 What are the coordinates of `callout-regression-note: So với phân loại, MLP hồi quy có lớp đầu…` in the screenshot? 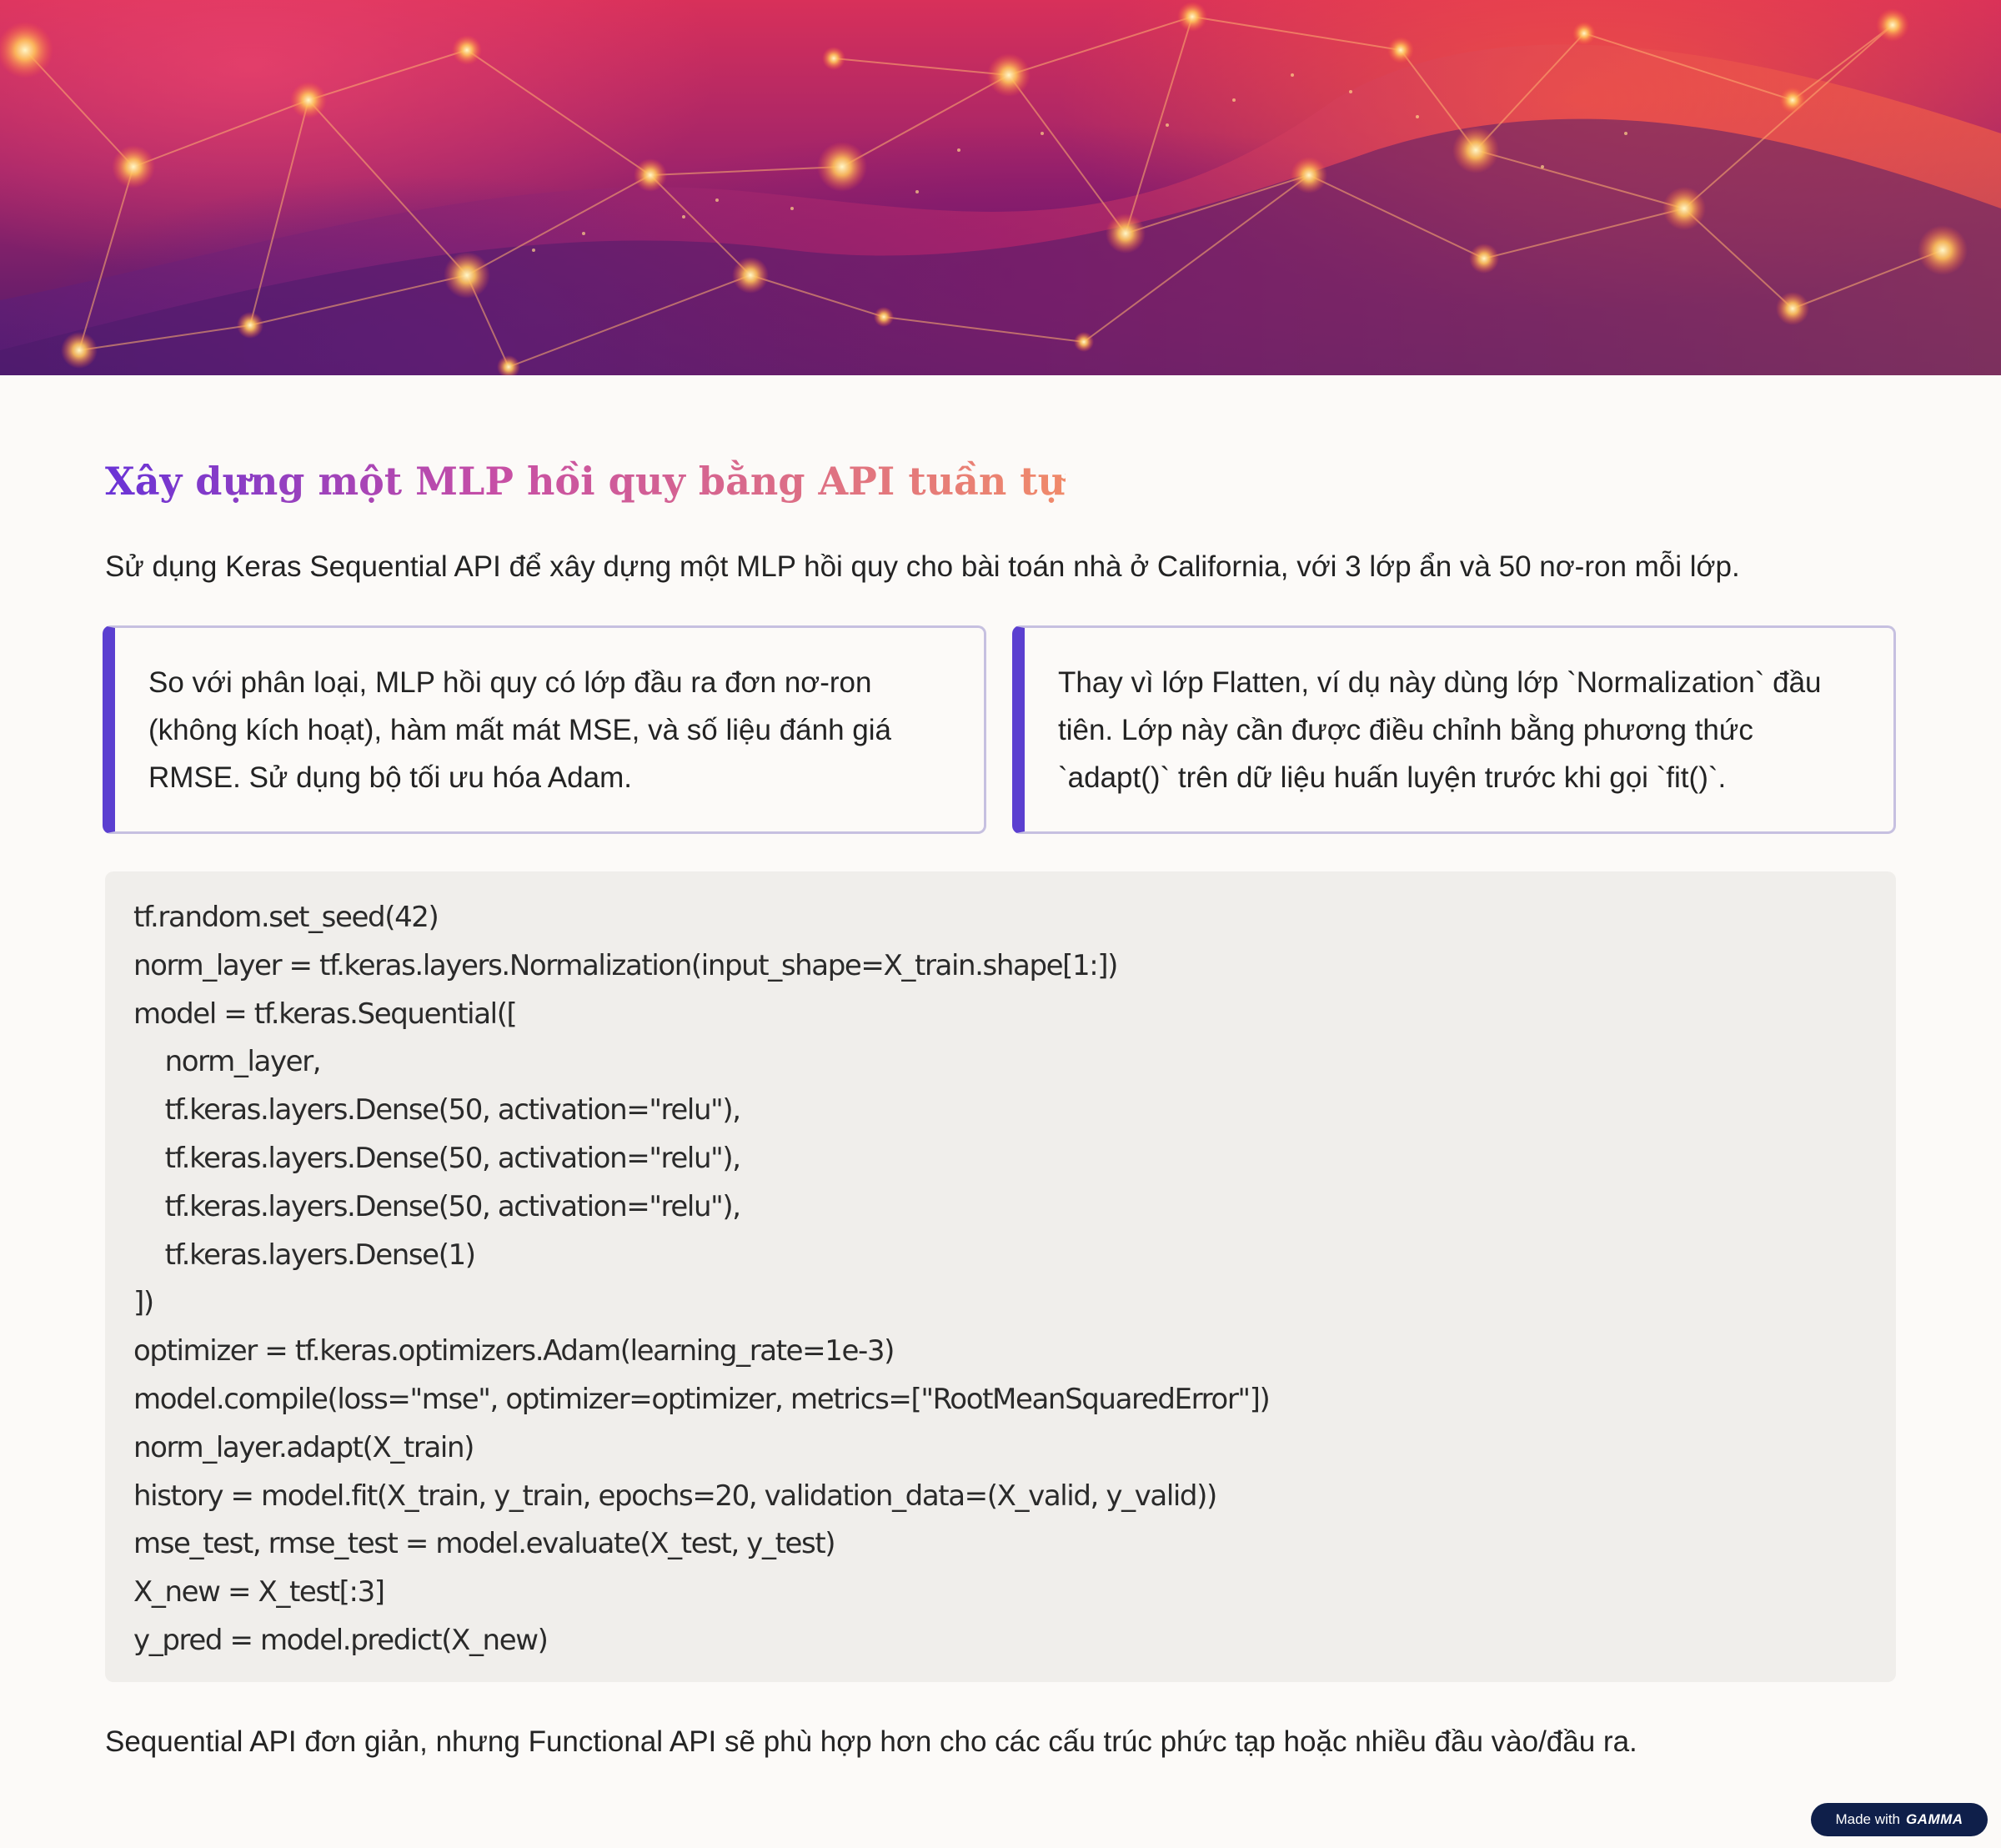 It's located at (544, 729).